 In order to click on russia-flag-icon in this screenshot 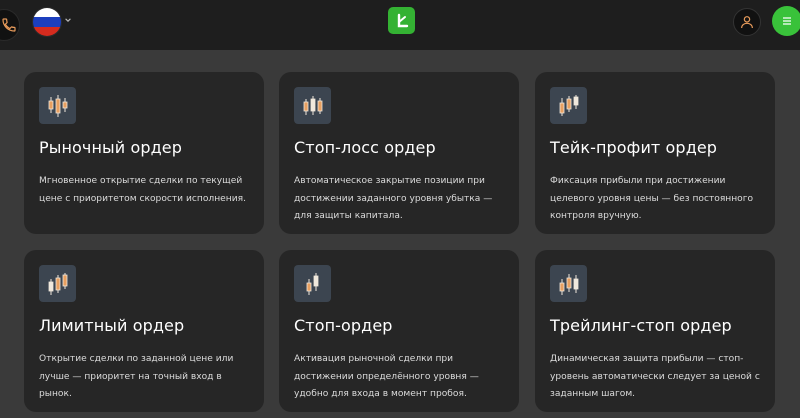, I will do `click(47, 22)`.